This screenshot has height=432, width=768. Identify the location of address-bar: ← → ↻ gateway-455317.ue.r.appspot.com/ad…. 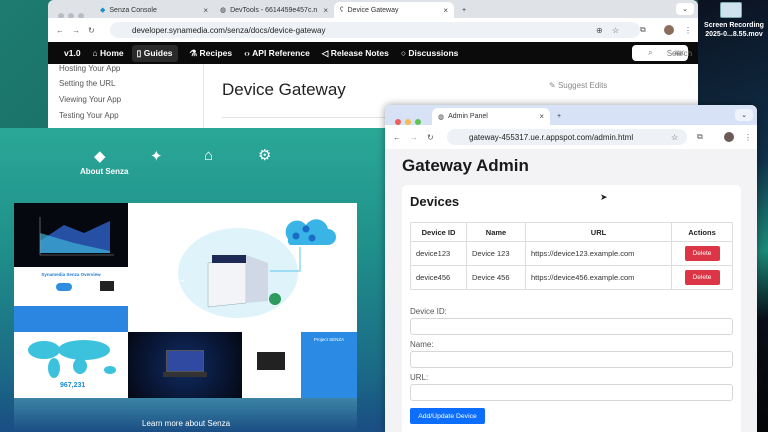
(571, 137).